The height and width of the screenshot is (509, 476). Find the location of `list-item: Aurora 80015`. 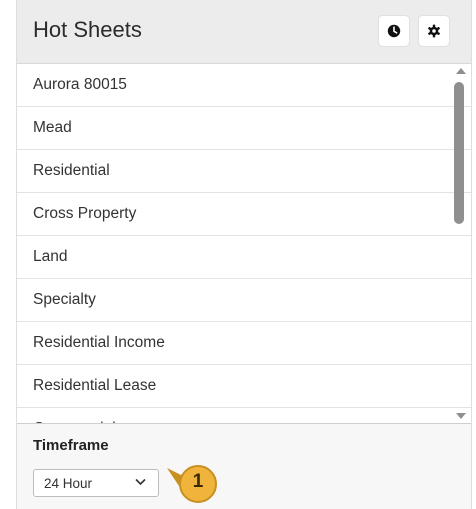

list-item: Aurora 80015 is located at coordinates (244, 85).